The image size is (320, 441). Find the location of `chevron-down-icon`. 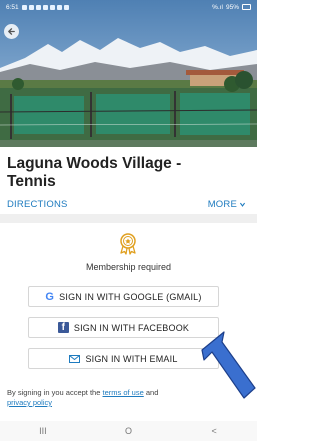

chevron-down-icon is located at coordinates (242, 204).